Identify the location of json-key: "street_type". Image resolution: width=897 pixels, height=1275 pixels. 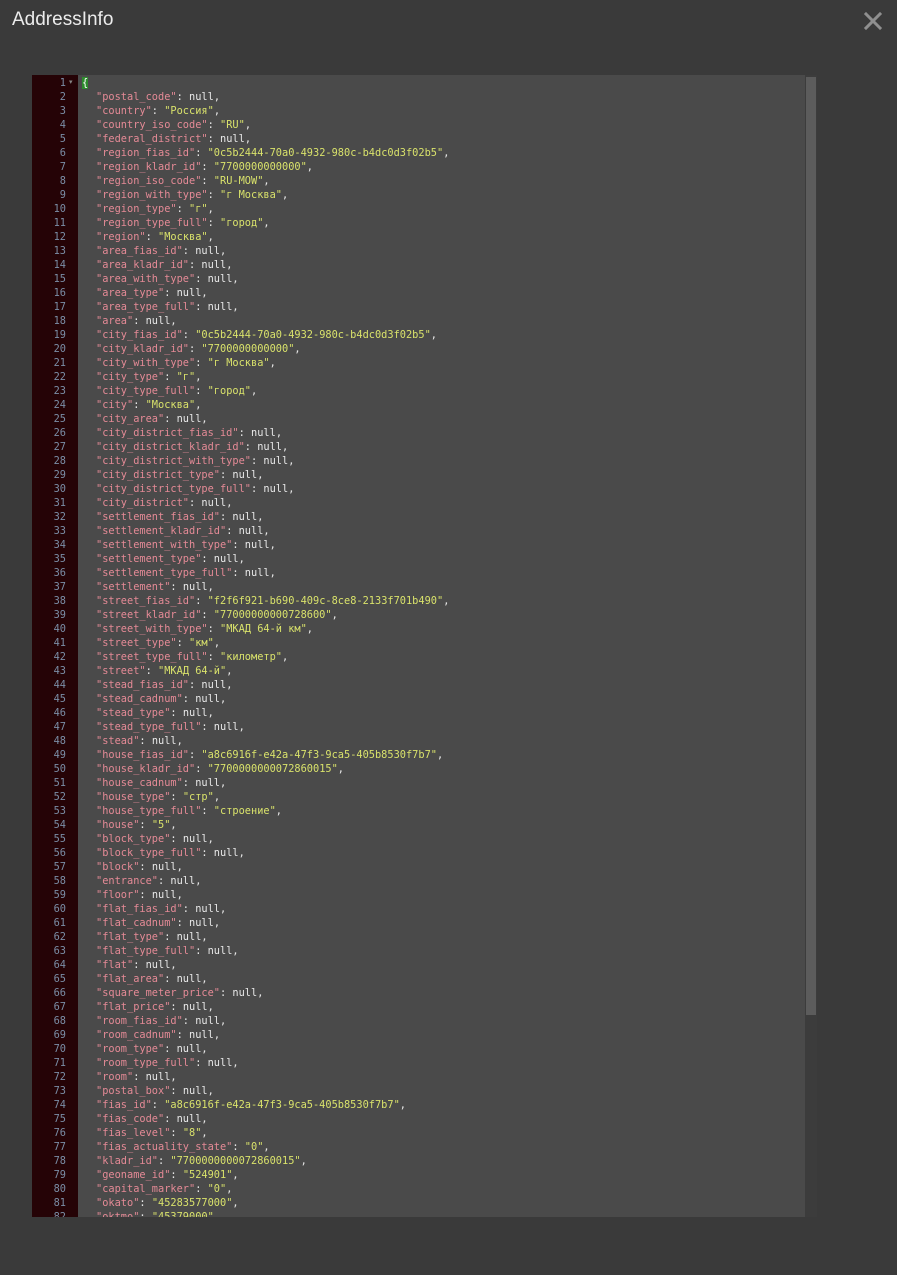
(136, 643).